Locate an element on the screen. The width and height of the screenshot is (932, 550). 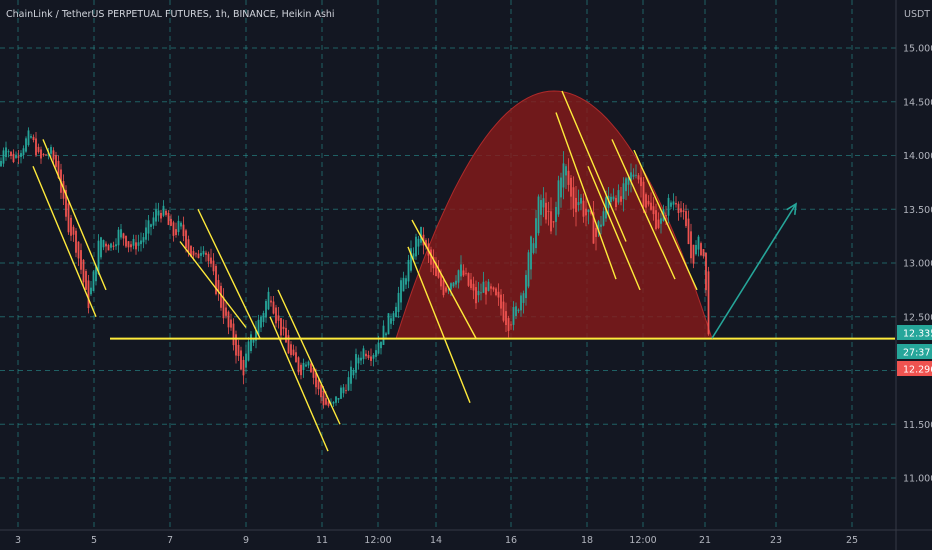
projection-arrow is located at coordinates (754, 270).